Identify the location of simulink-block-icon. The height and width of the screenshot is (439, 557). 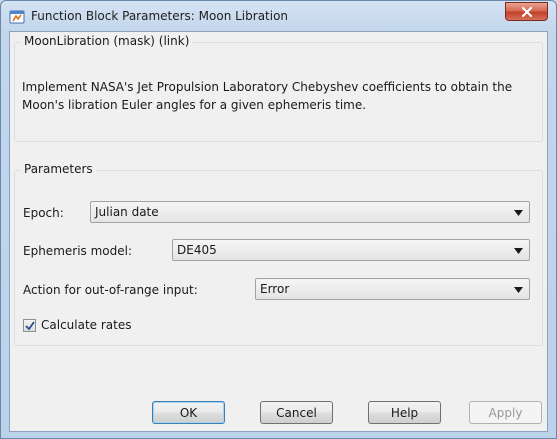
(17, 17).